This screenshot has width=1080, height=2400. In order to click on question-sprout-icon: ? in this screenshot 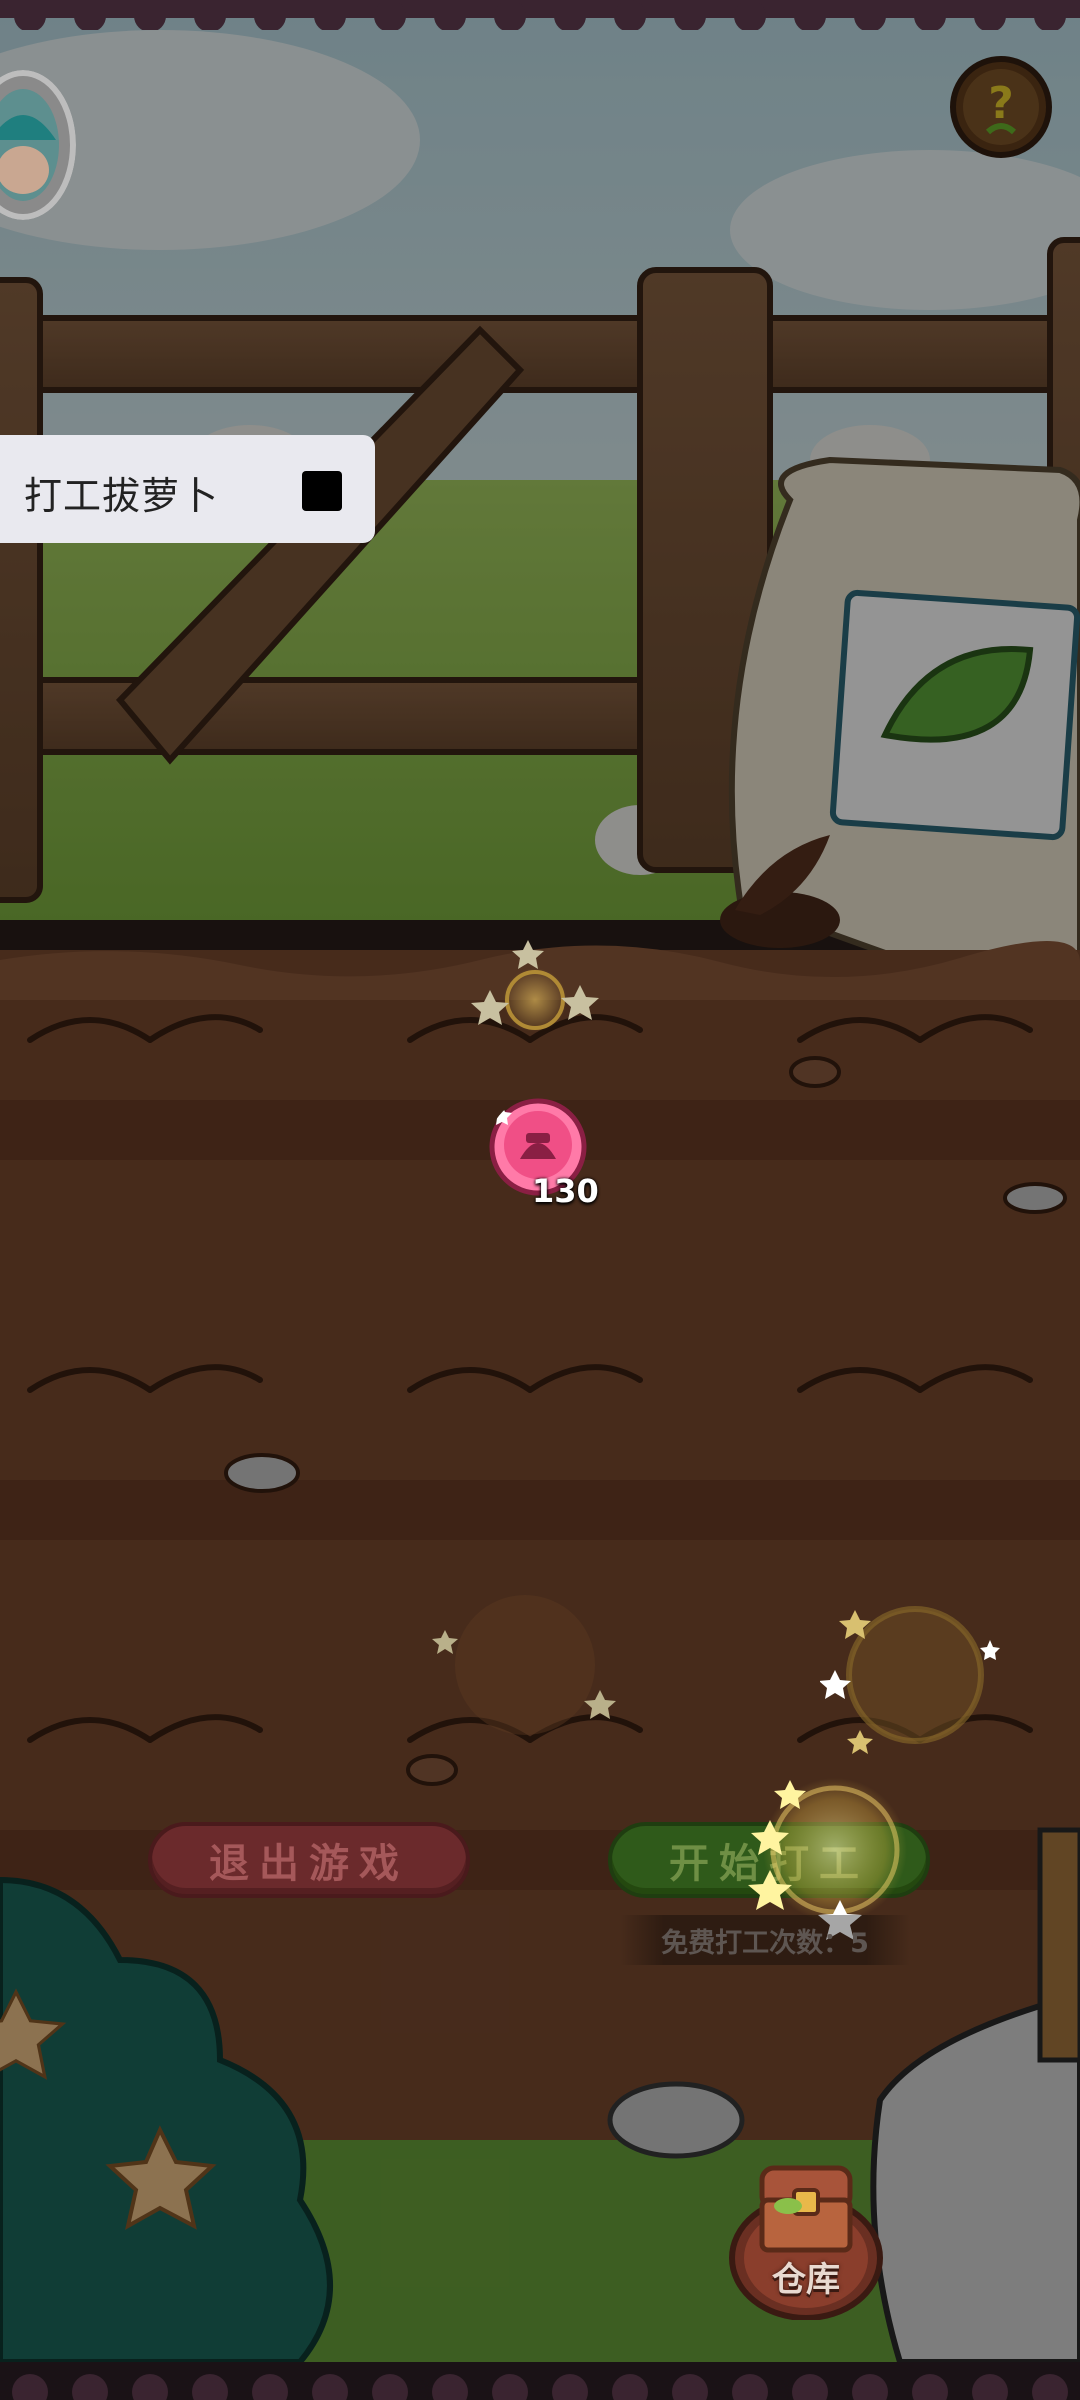, I will do `click(1001, 106)`.